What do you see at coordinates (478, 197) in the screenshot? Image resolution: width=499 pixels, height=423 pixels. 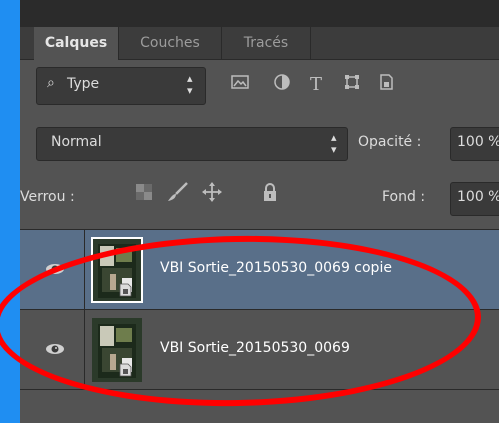 I see `fill-value: 100 %` at bounding box center [478, 197].